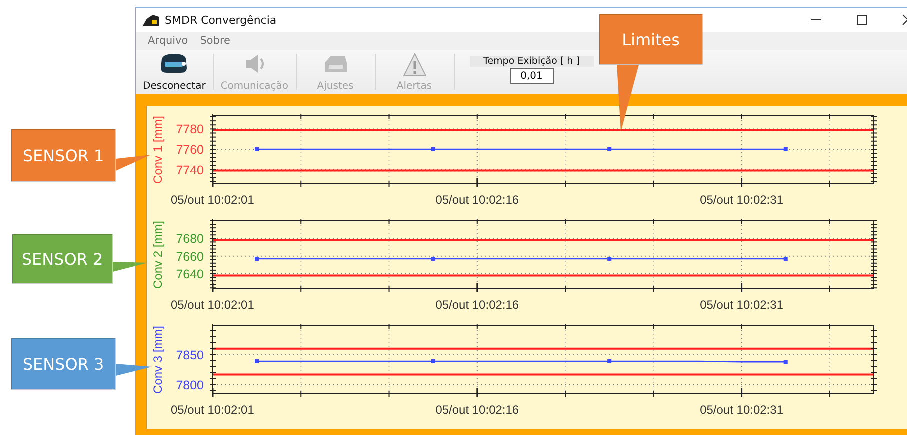 This screenshot has width=907, height=435. Describe the element at coordinates (190, 257) in the screenshot. I see `tick-label: 7660` at that location.